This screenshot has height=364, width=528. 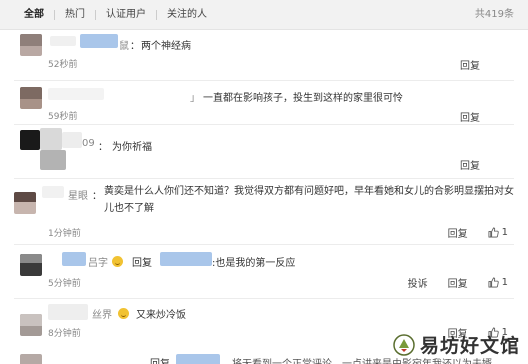 I want to click on watermark-text: 易坊好文馆, so click(x=469, y=346).